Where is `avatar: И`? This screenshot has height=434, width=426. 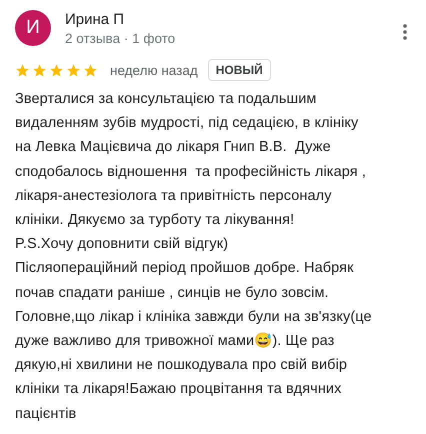 avatar: И is located at coordinates (33, 28).